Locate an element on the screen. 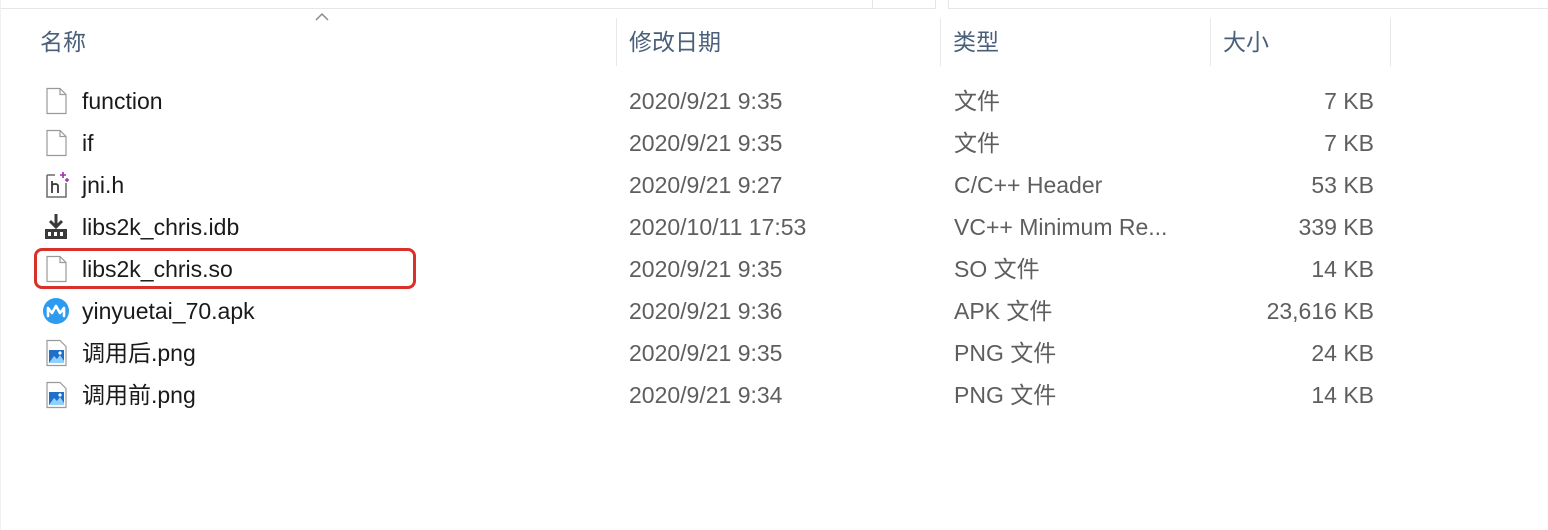 The image size is (1548, 530). file-type: APK 文件 is located at coordinates (1003, 311).